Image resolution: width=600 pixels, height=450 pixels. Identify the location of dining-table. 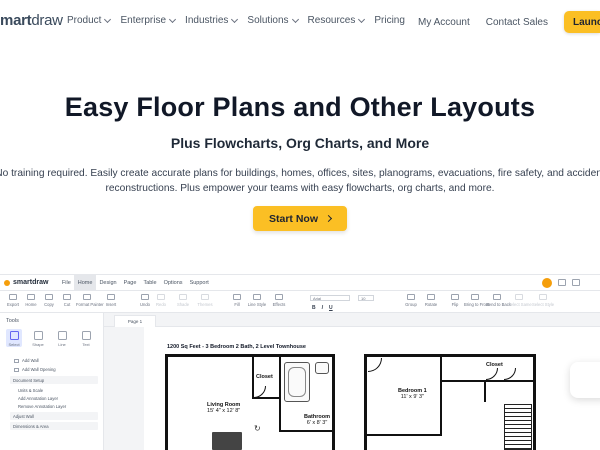
(227, 441).